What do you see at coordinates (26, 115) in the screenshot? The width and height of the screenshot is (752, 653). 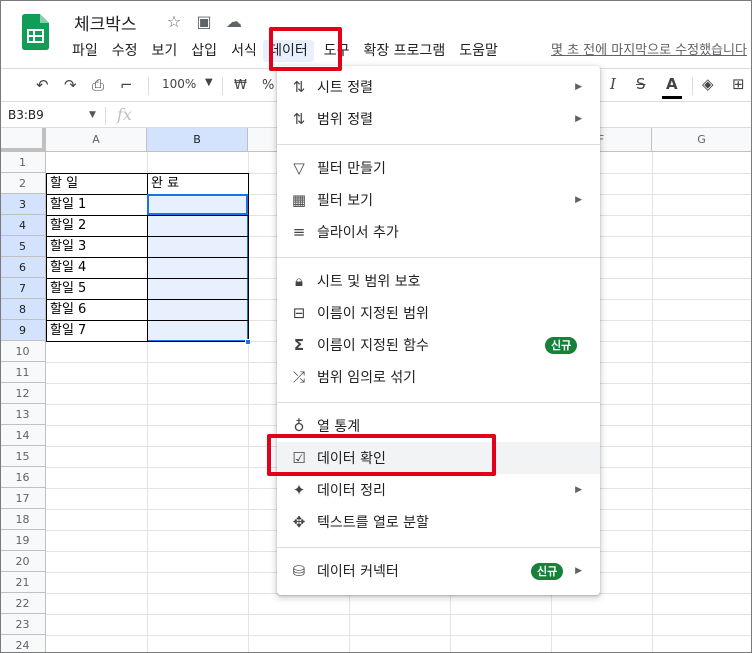 I see `name-box: B3:B9` at bounding box center [26, 115].